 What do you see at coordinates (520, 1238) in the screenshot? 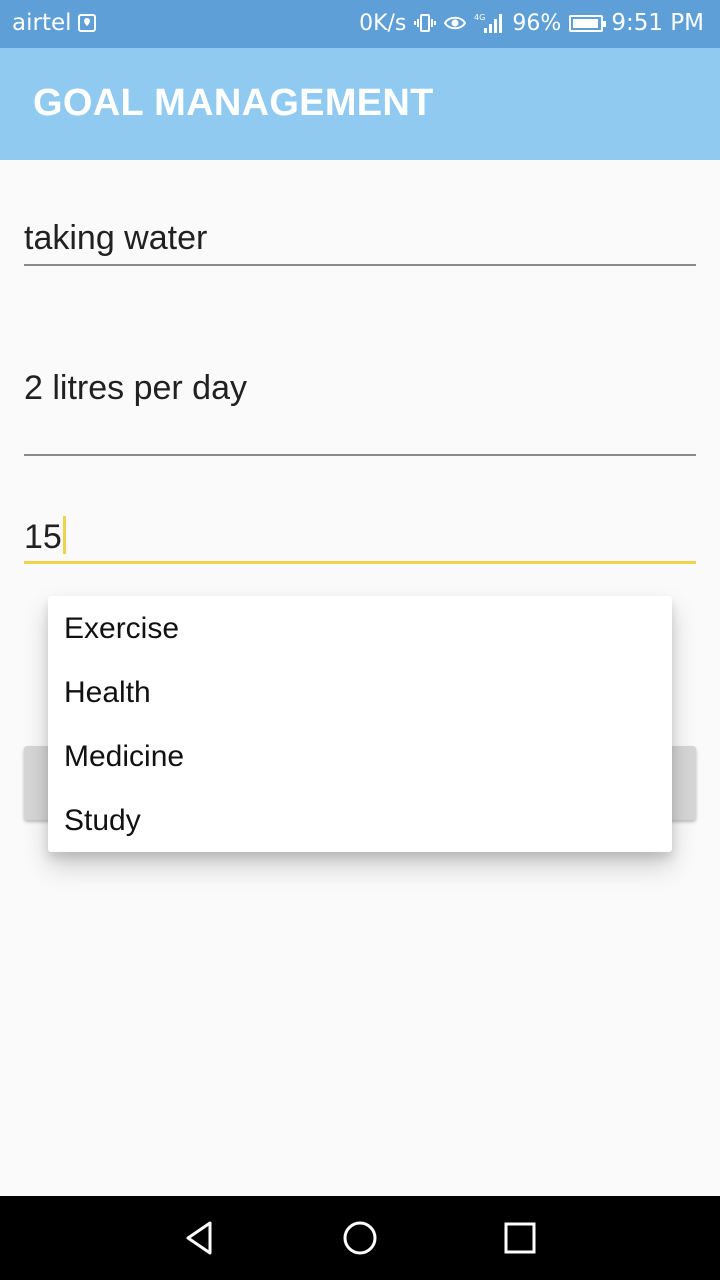
I see `recents-icon` at bounding box center [520, 1238].